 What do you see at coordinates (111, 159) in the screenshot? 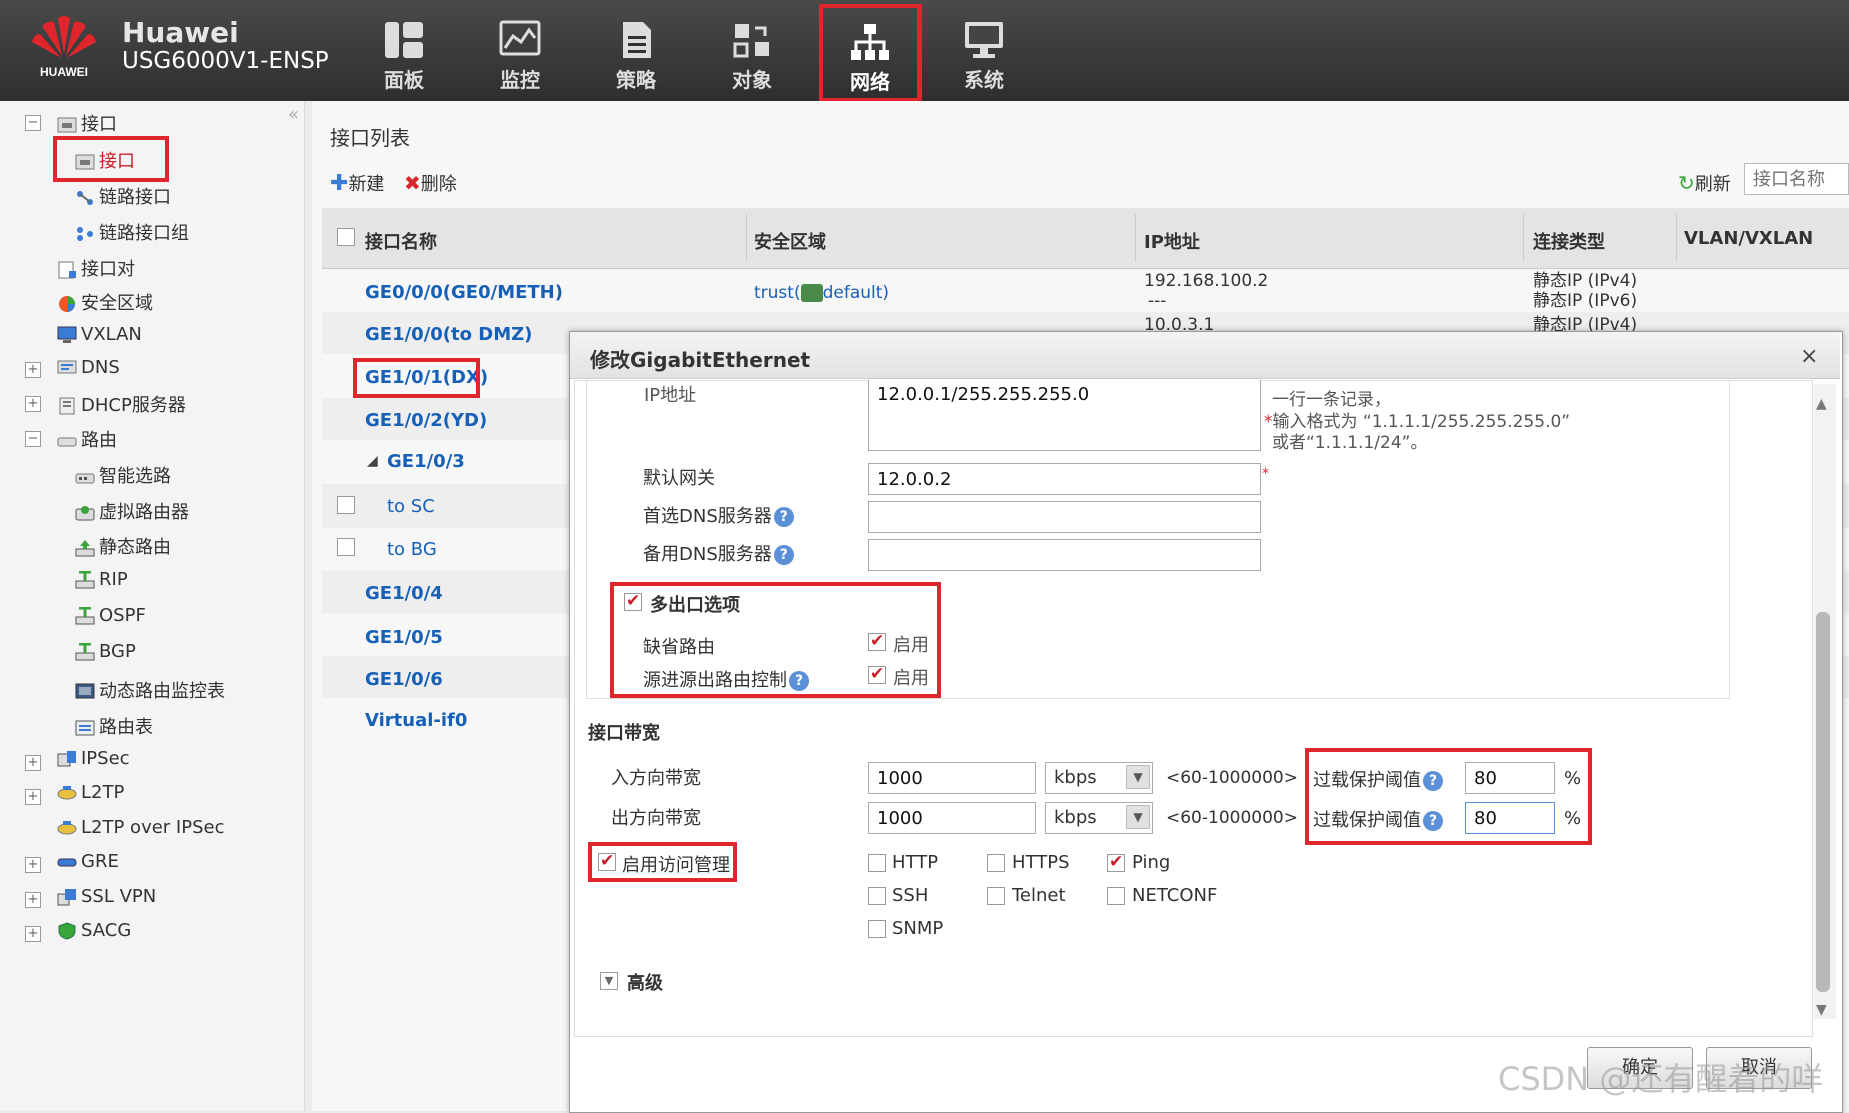
I see `highlight-sidebar-interface` at bounding box center [111, 159].